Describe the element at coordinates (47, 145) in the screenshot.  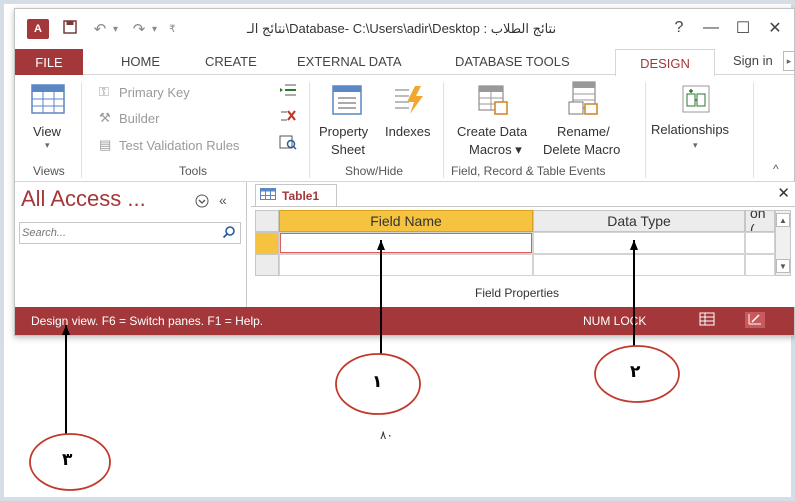
I see `view-dropdown-icon: ▾` at that location.